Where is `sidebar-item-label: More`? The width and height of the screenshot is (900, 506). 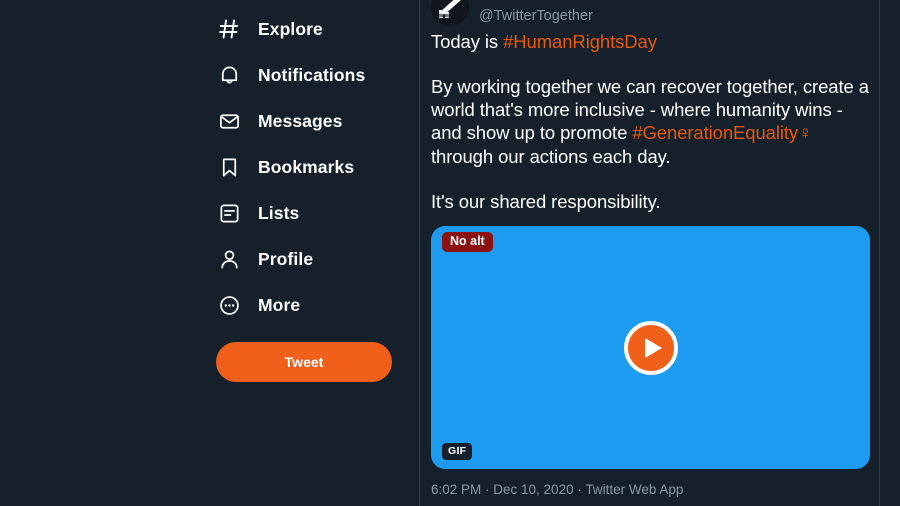
sidebar-item-label: More is located at coordinates (279, 304).